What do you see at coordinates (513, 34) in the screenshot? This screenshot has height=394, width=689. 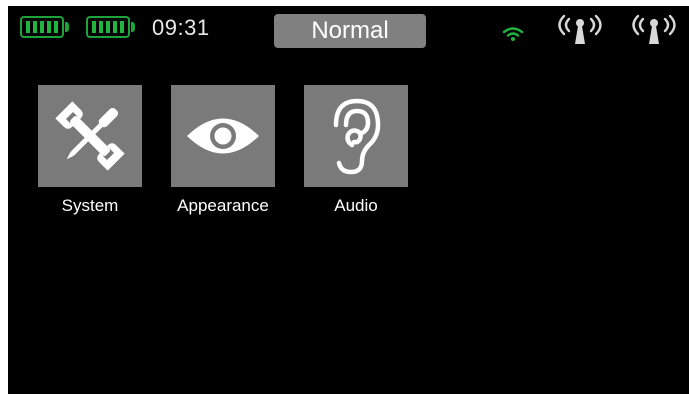 I see `wifi-icon` at bounding box center [513, 34].